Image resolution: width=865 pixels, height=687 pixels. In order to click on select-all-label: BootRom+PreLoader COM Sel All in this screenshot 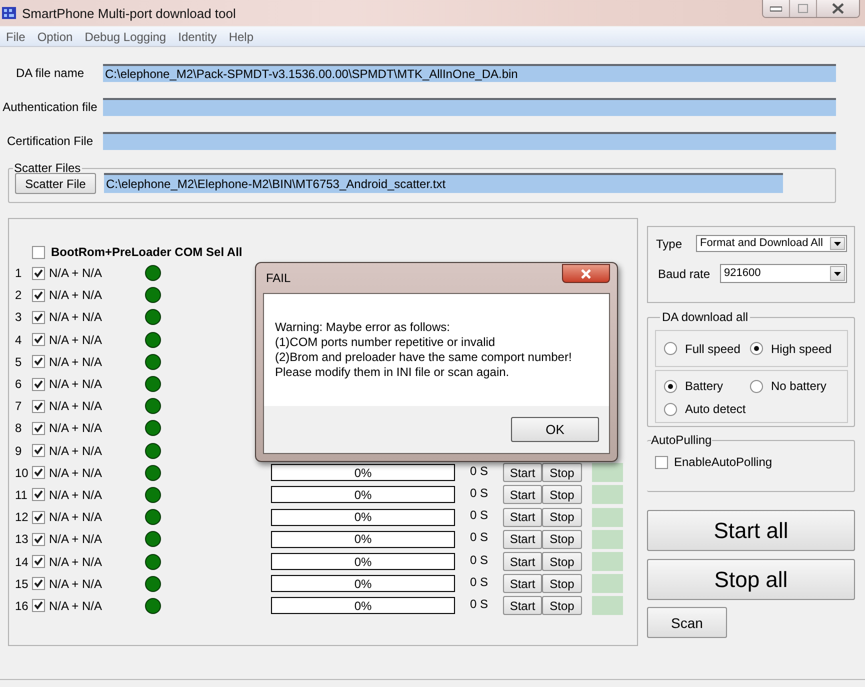, I will do `click(146, 252)`.